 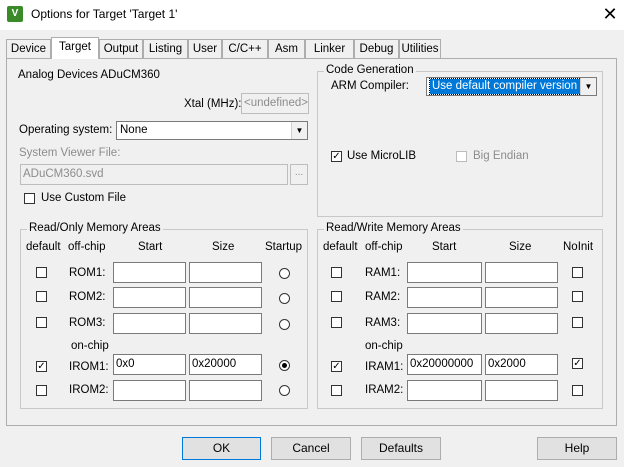 I want to click on compiler-value: Use default compiler version 5, so click(x=509, y=86).